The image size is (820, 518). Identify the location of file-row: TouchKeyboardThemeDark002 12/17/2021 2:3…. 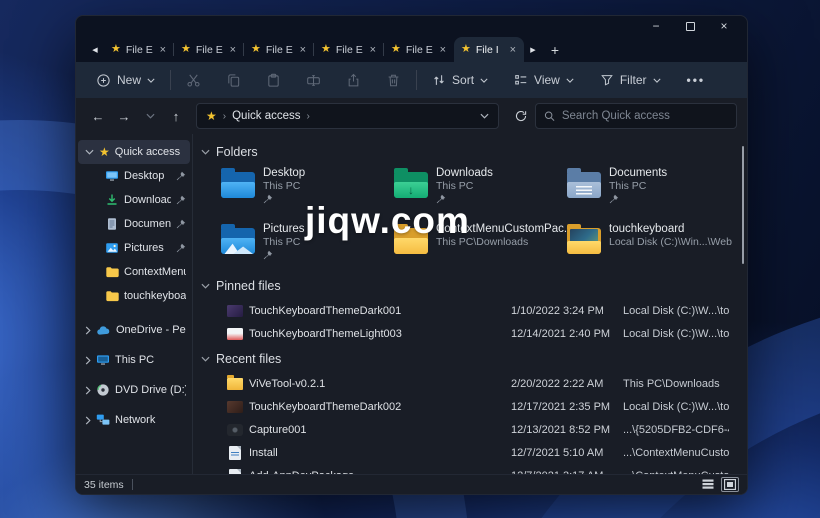
(469, 406).